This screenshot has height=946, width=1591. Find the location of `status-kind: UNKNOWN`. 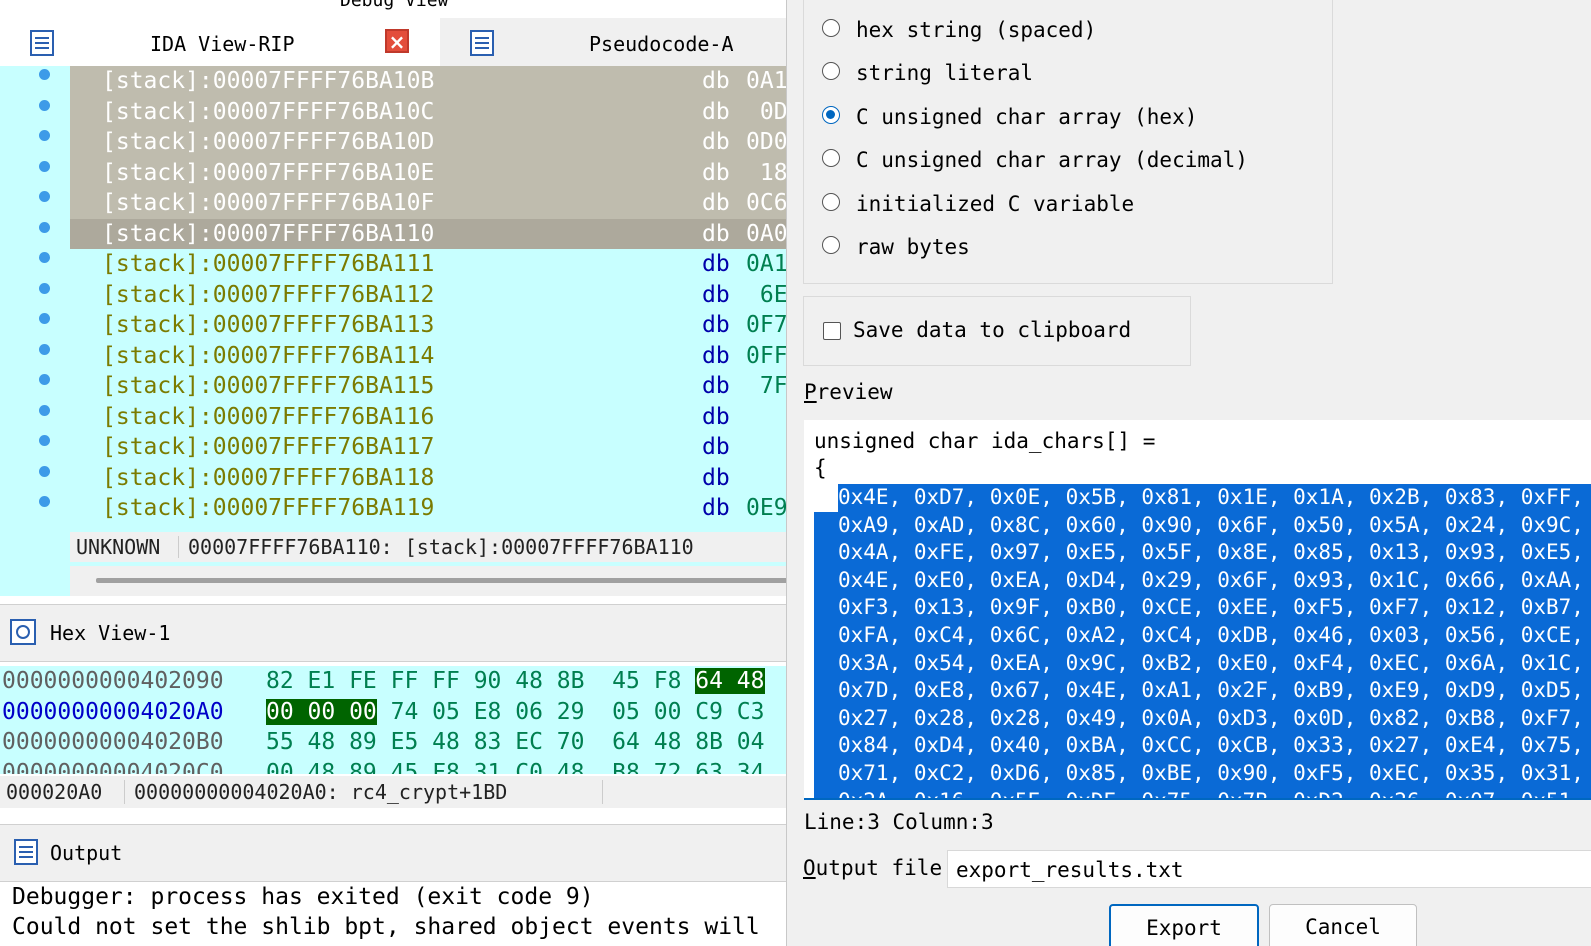

status-kind: UNKNOWN is located at coordinates (118, 547).